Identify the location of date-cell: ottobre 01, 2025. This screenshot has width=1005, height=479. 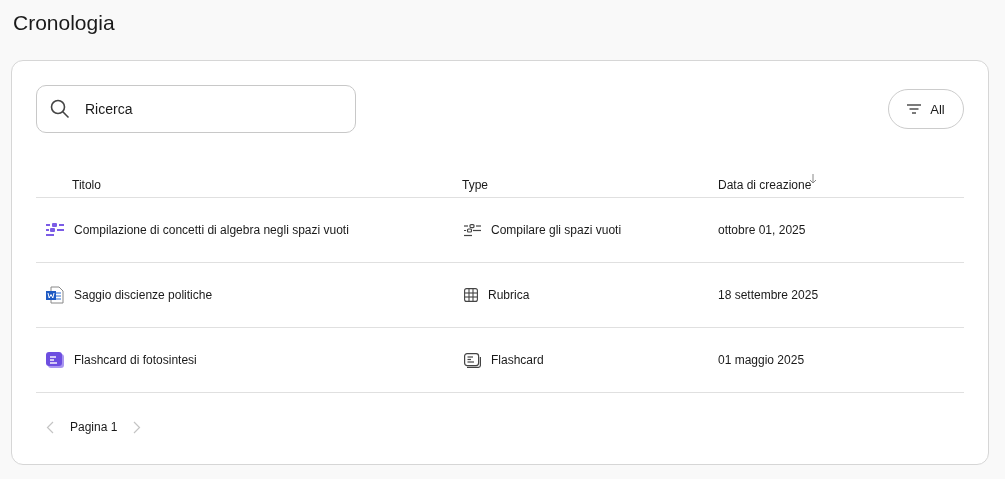
(762, 230).